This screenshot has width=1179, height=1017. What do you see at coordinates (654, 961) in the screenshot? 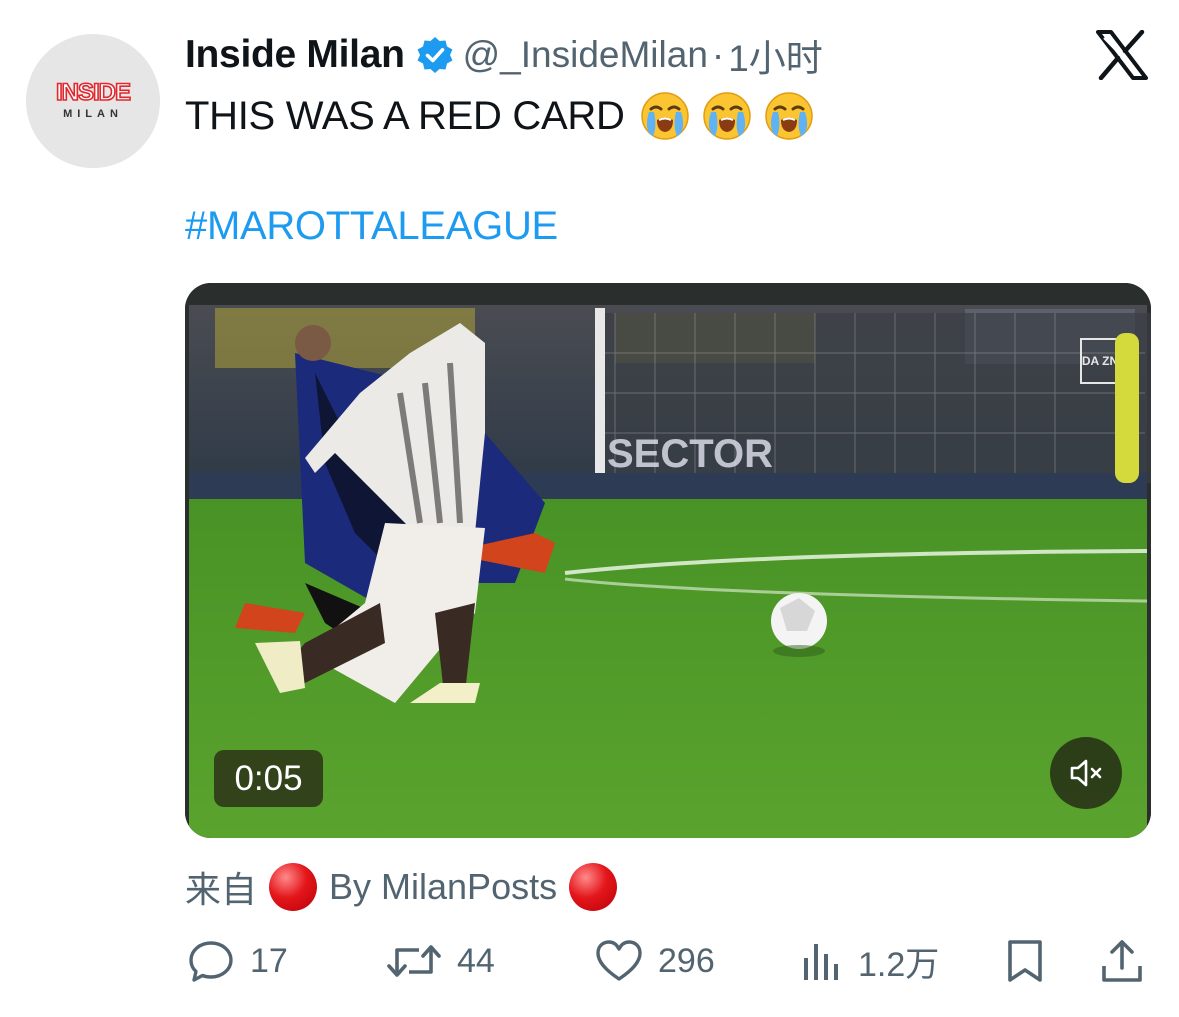
I see `like-button: 296` at bounding box center [654, 961].